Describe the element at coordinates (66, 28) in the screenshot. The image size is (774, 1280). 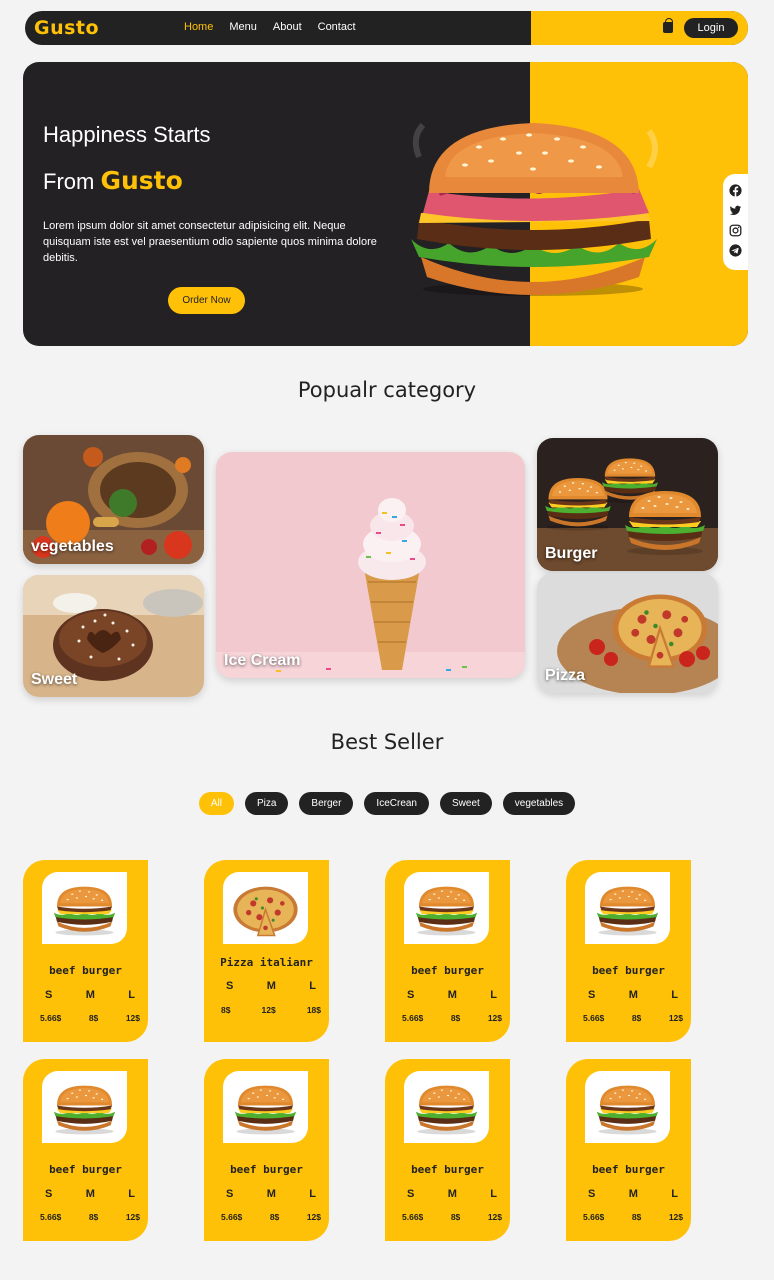
I see `logo: Gusto` at that location.